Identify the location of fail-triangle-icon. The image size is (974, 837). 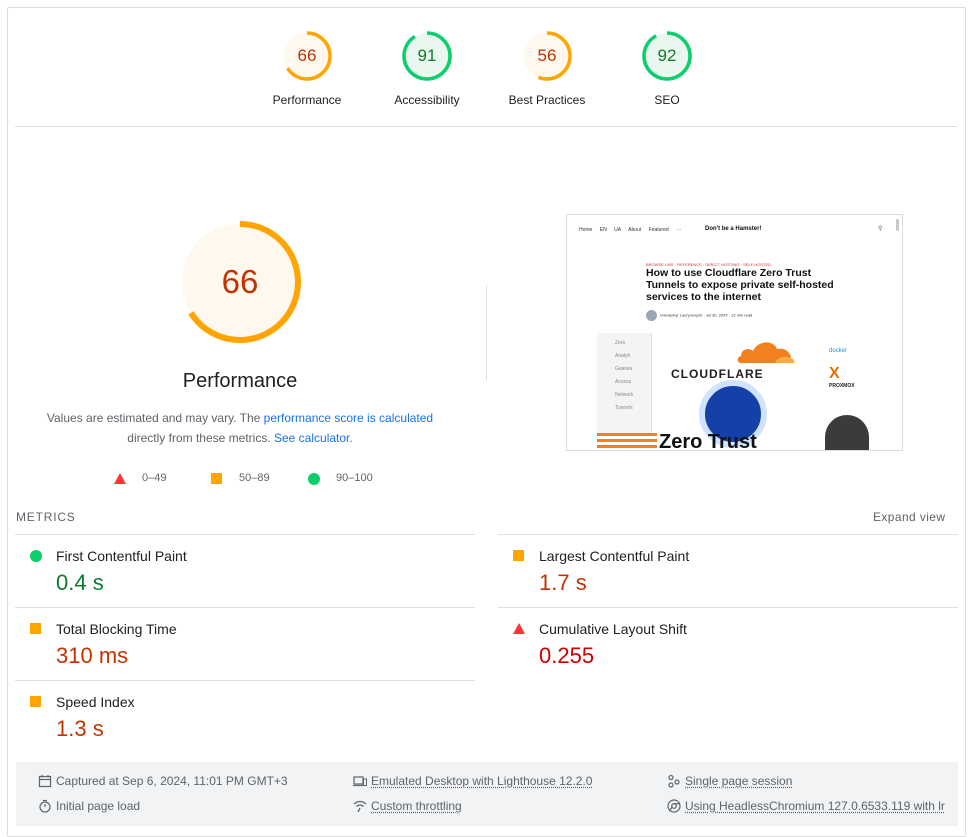
(519, 628).